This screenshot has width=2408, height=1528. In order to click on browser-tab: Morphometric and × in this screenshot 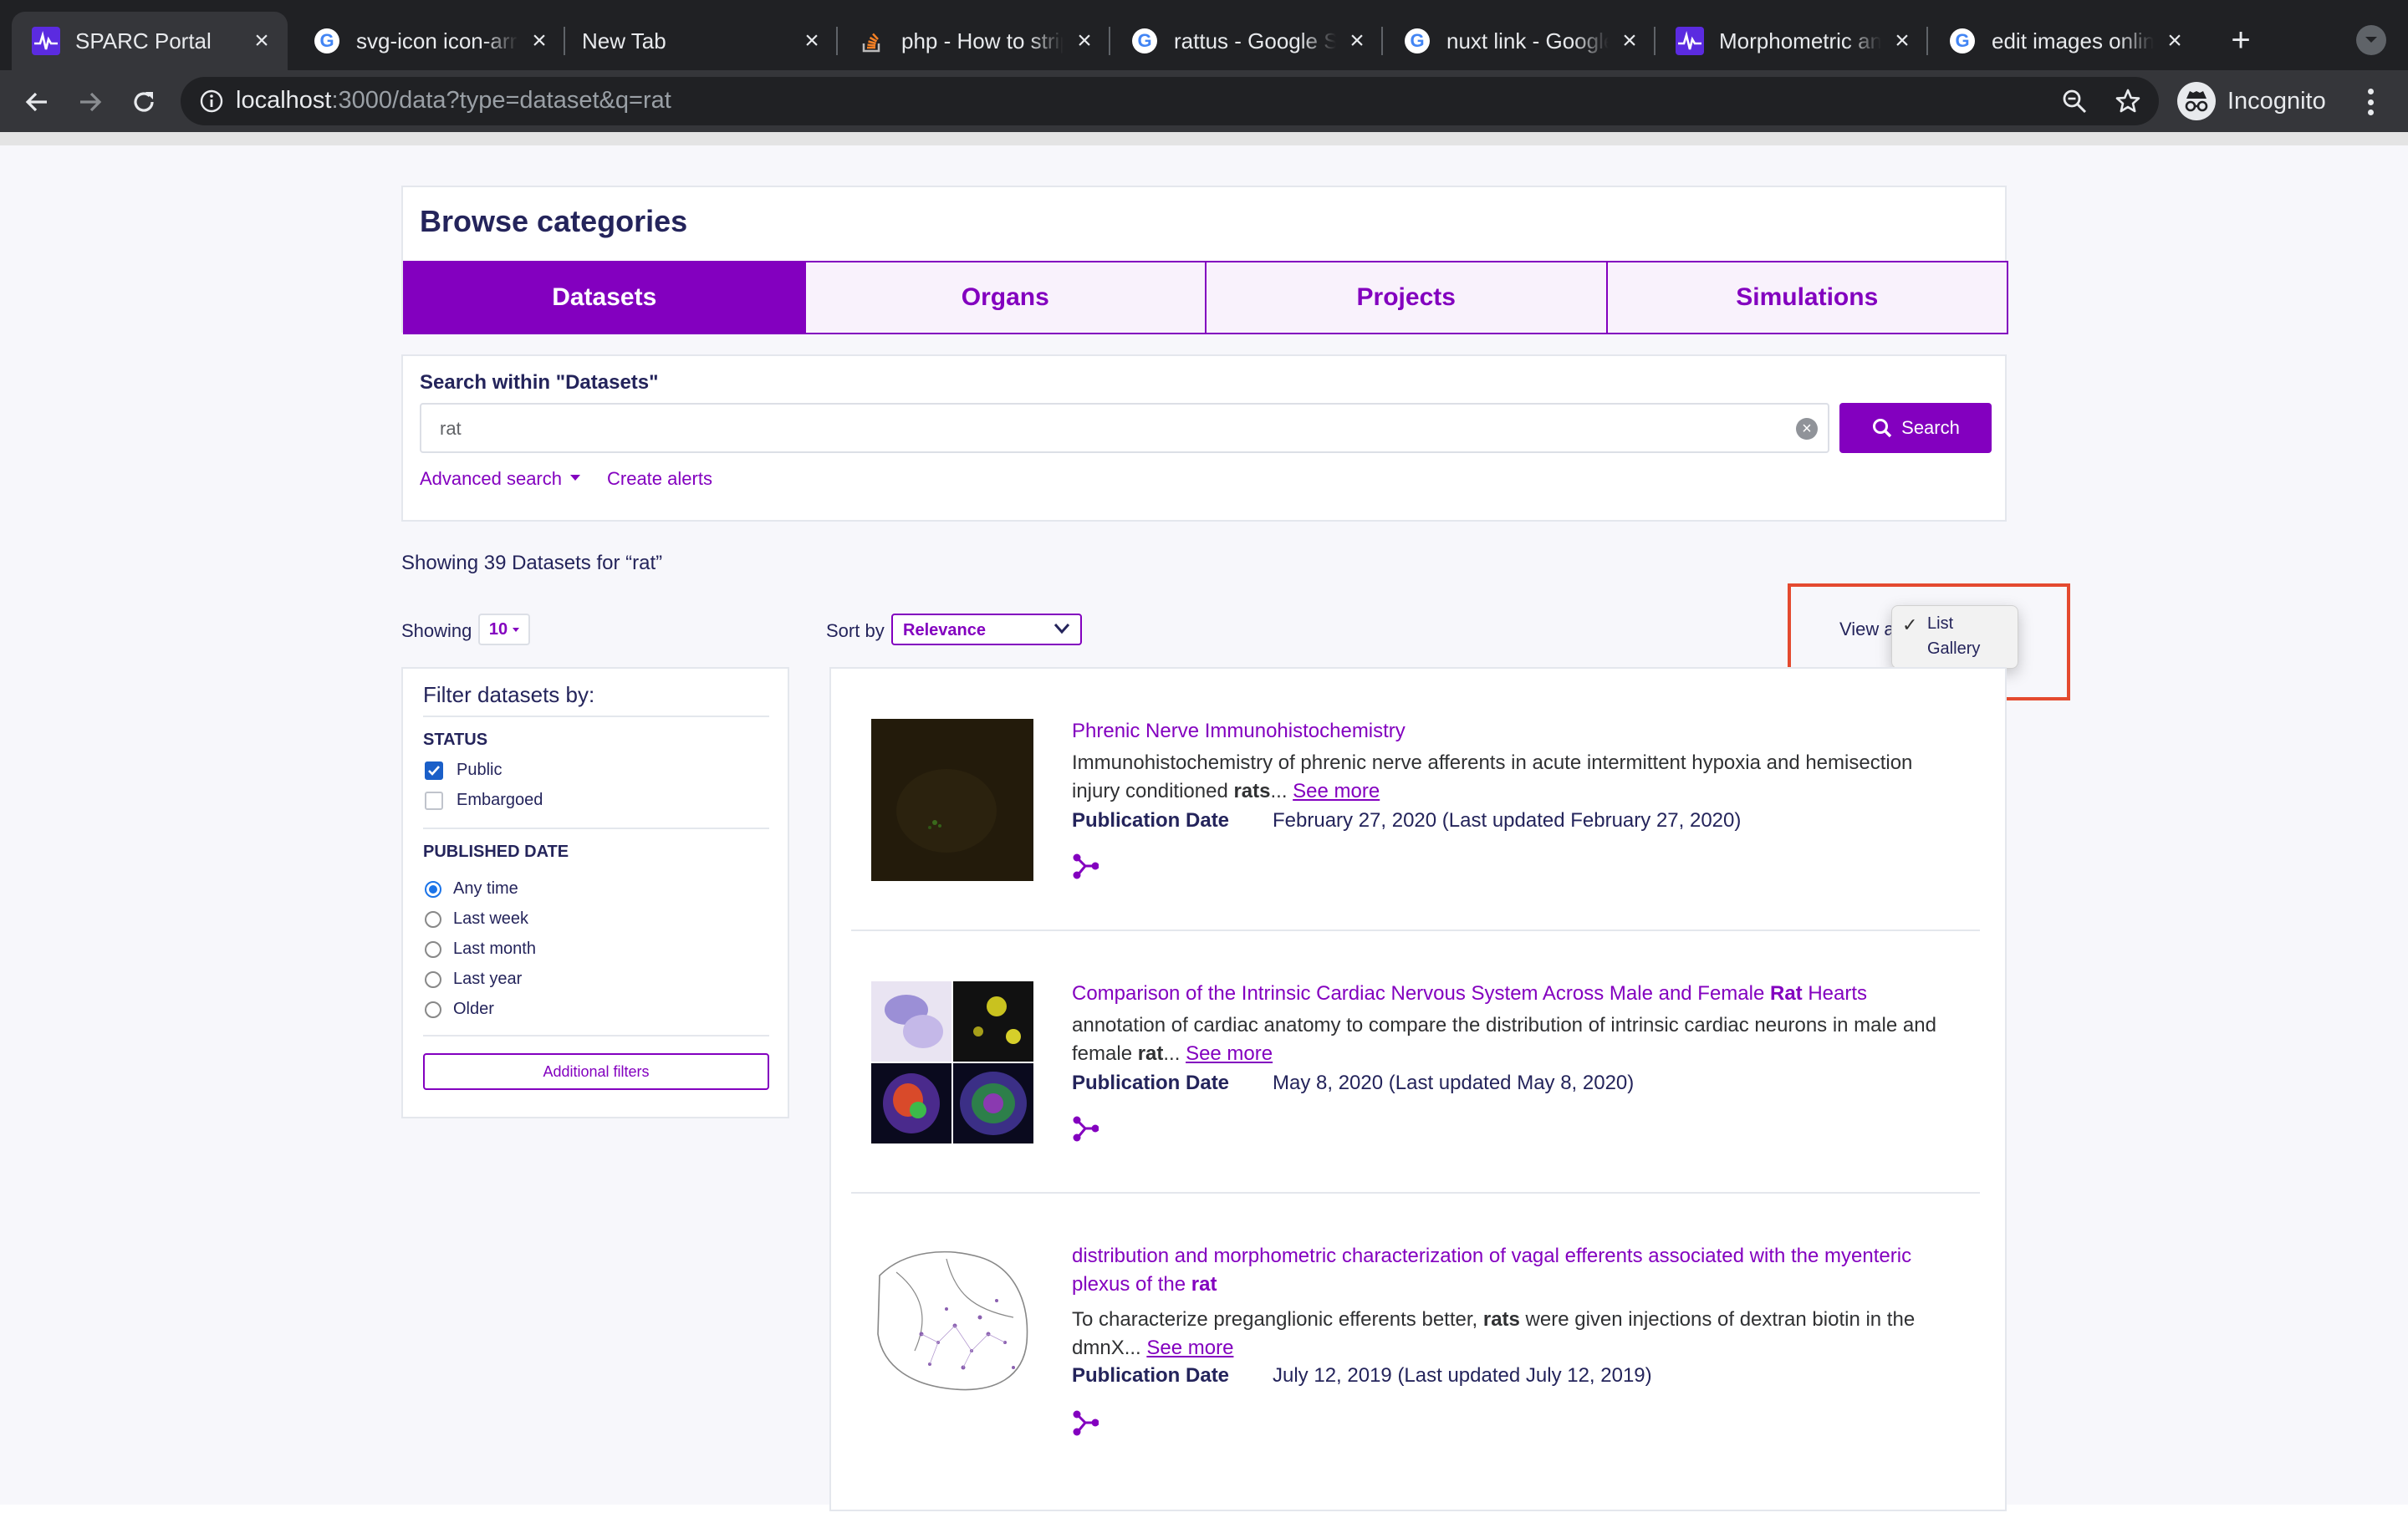, I will do `click(1792, 41)`.